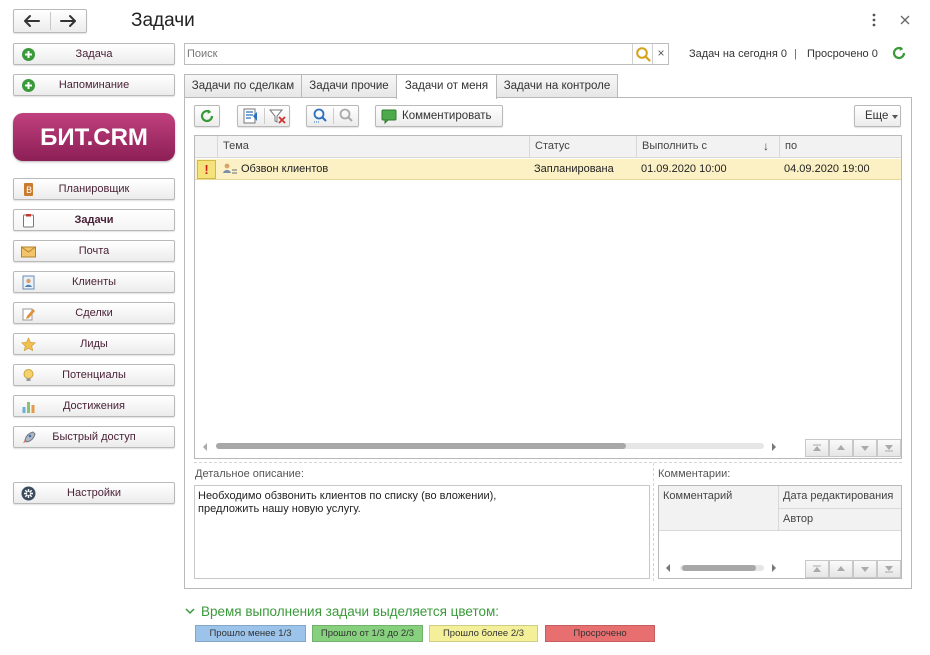 Image resolution: width=930 pixels, height=655 pixels. What do you see at coordinates (600, 633) in the screenshot?
I see `legend-item-overdue: Просрочено` at bounding box center [600, 633].